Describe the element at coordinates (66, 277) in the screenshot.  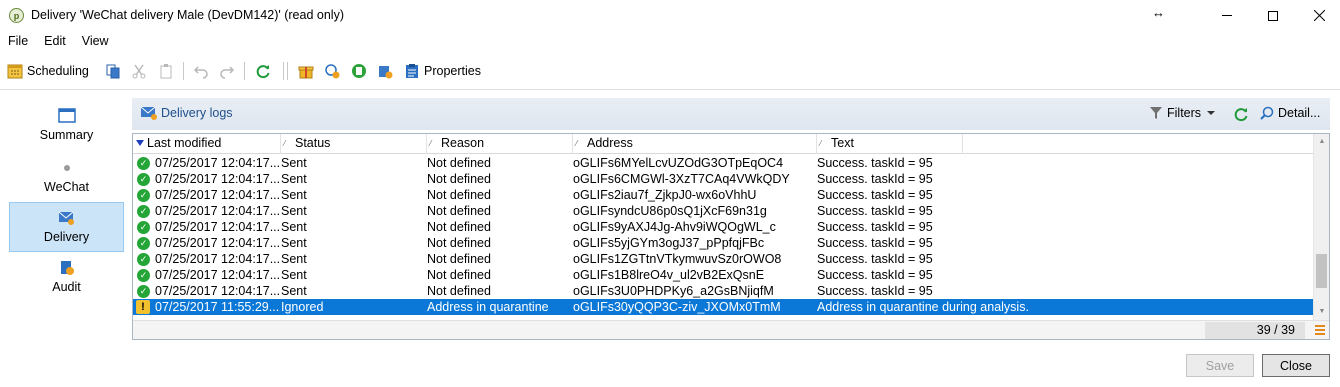
I see `nav-item-audit: Audit` at that location.